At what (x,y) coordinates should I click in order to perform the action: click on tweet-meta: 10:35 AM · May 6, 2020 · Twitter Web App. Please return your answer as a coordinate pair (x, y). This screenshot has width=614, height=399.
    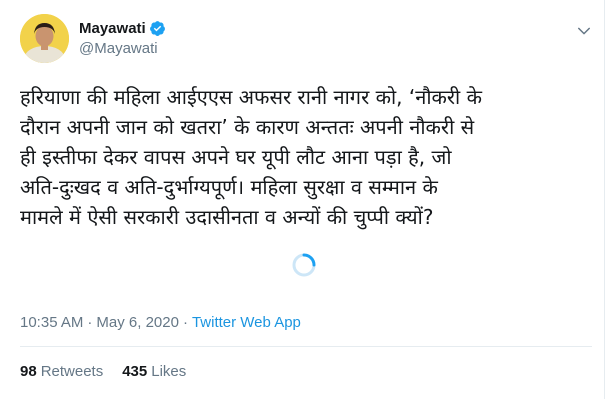
    Looking at the image, I should click on (160, 323).